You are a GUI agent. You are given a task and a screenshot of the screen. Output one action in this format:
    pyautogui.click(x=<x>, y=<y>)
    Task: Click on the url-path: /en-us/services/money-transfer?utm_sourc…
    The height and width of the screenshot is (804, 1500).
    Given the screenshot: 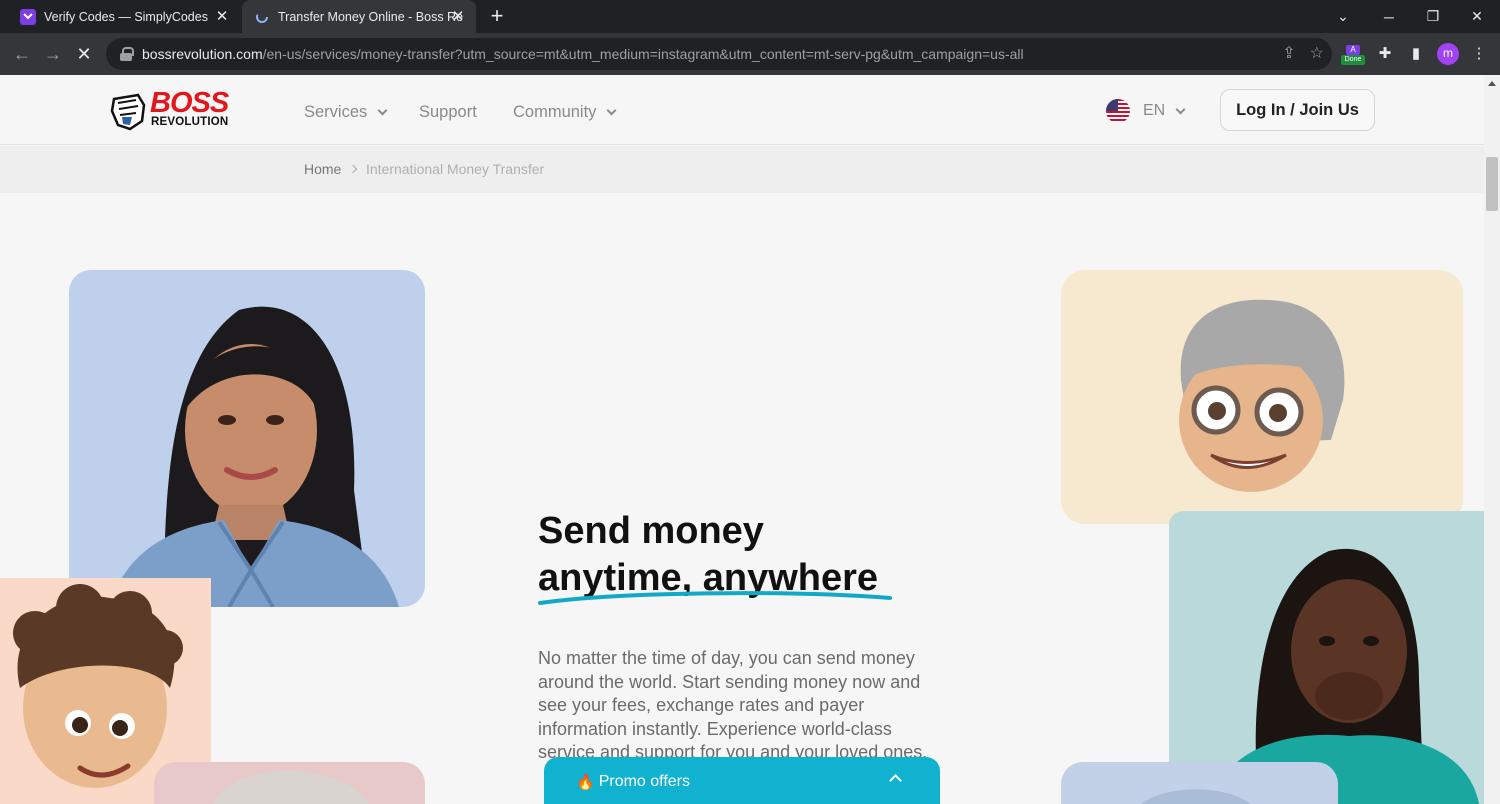 What is the action you would take?
    pyautogui.click(x=643, y=54)
    